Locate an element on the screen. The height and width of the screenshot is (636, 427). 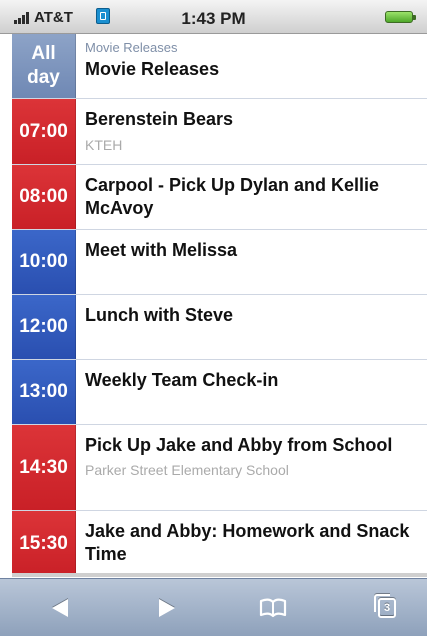
forward-button is located at coordinates (167, 608).